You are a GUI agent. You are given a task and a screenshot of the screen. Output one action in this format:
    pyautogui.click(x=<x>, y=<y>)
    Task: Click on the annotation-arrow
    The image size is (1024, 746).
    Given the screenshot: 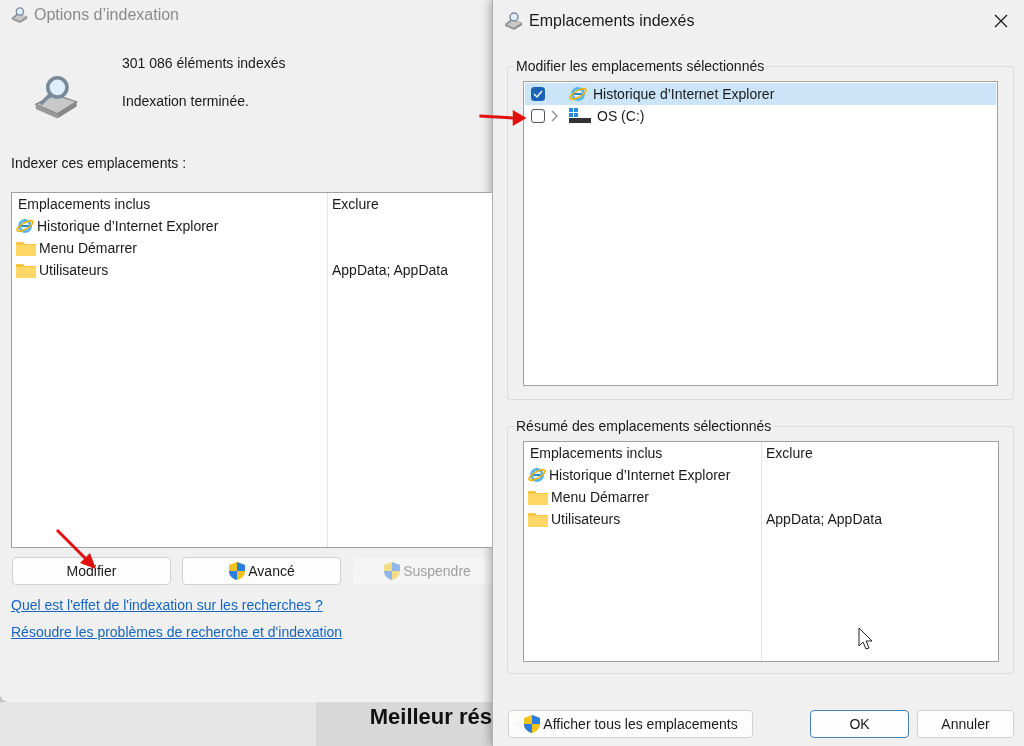 What is the action you would take?
    pyautogui.click(x=503, y=118)
    